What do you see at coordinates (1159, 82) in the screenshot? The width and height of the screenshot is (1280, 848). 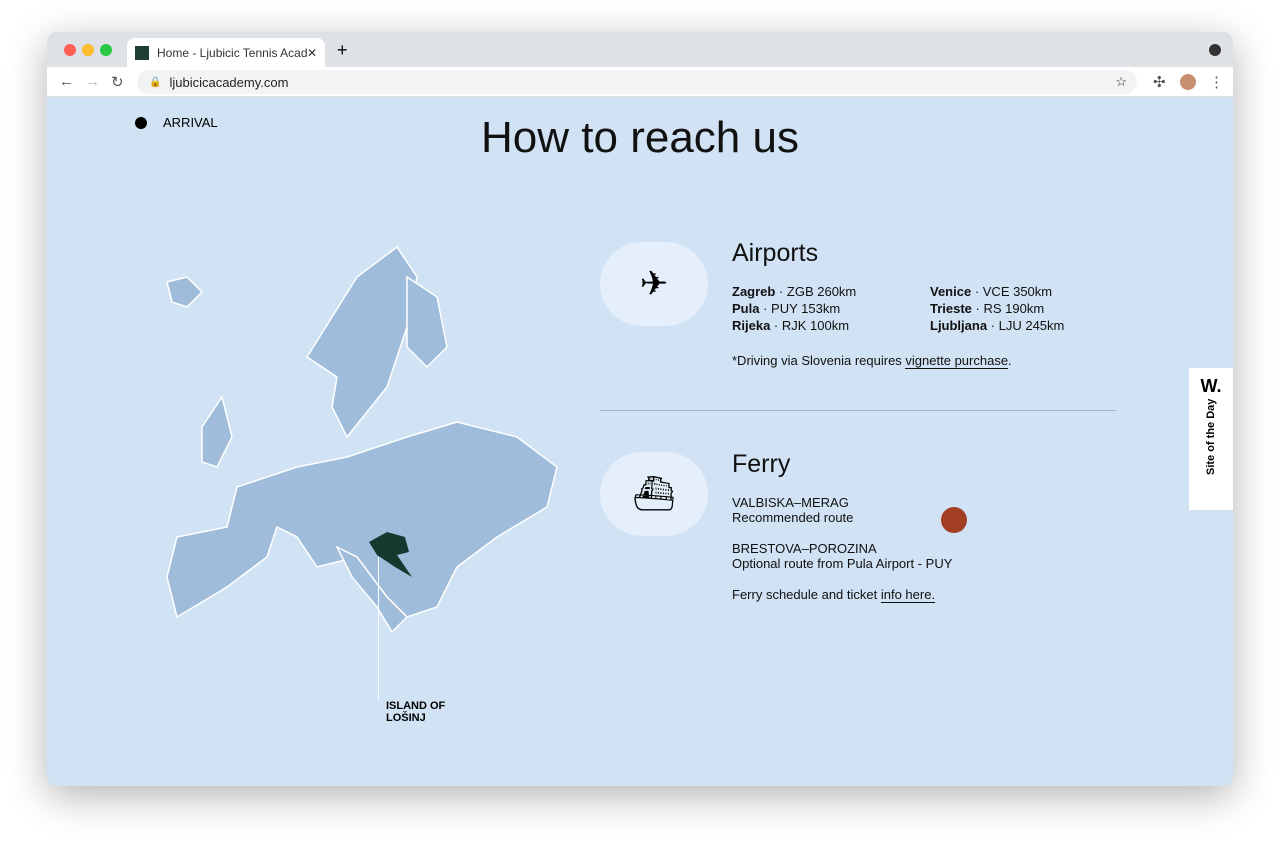 I see `extensions-icon: ✣` at bounding box center [1159, 82].